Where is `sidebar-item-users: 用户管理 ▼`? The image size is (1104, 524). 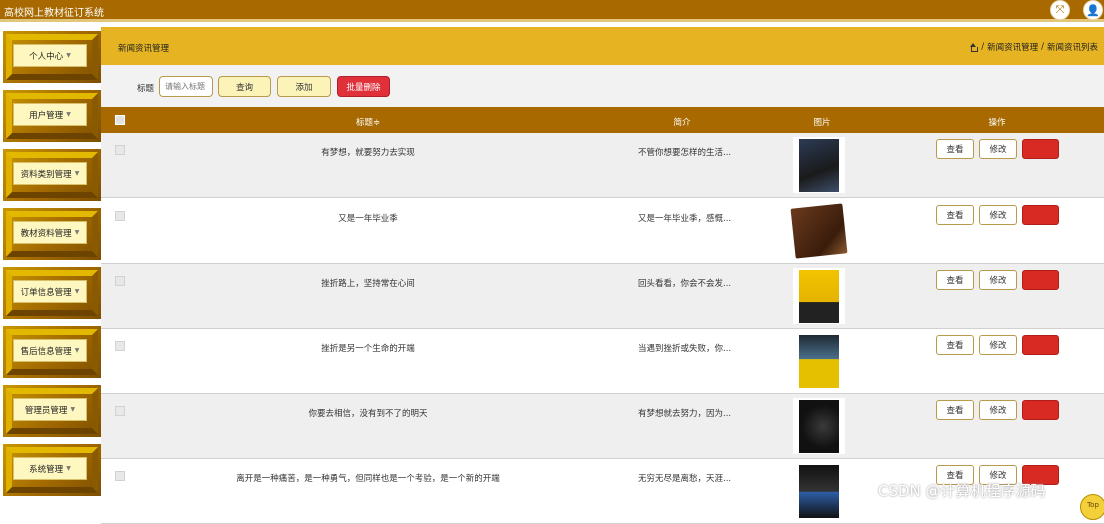
sidebar-item-users: 用户管理 ▼ is located at coordinates (52, 116).